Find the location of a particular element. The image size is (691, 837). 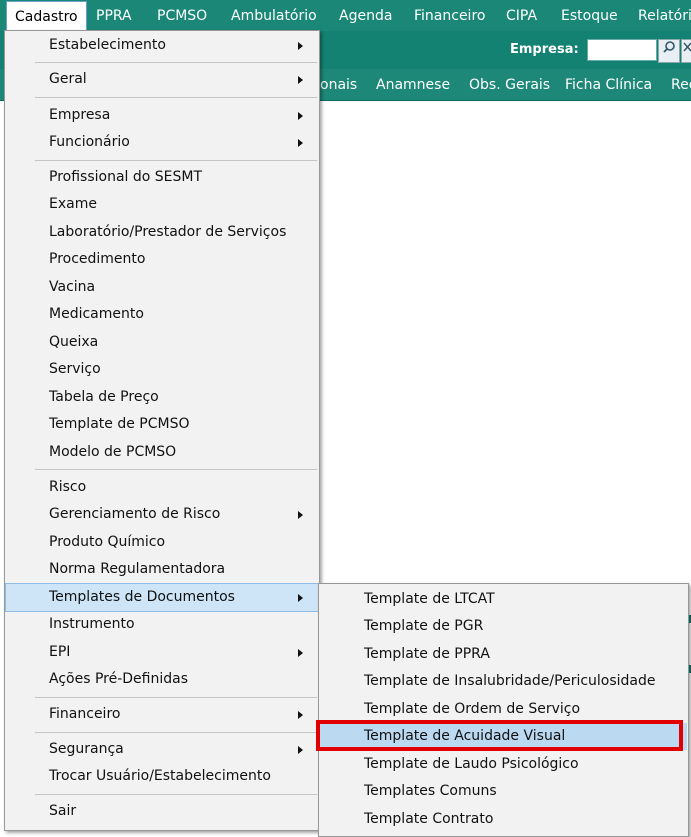

menubar-relatorio: Relatório is located at coordinates (664, 15).